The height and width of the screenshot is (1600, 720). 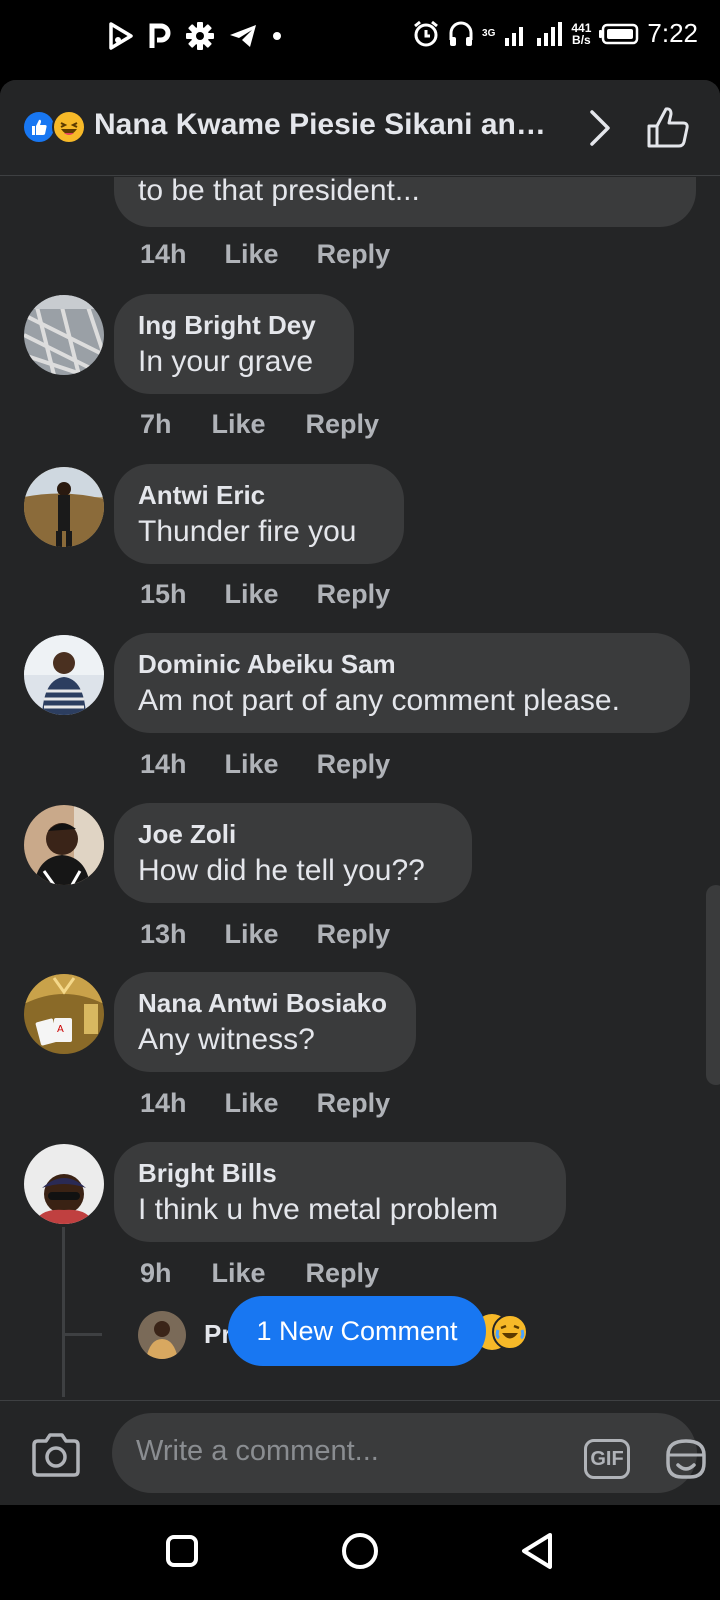 I want to click on scrollbar, so click(x=713, y=985).